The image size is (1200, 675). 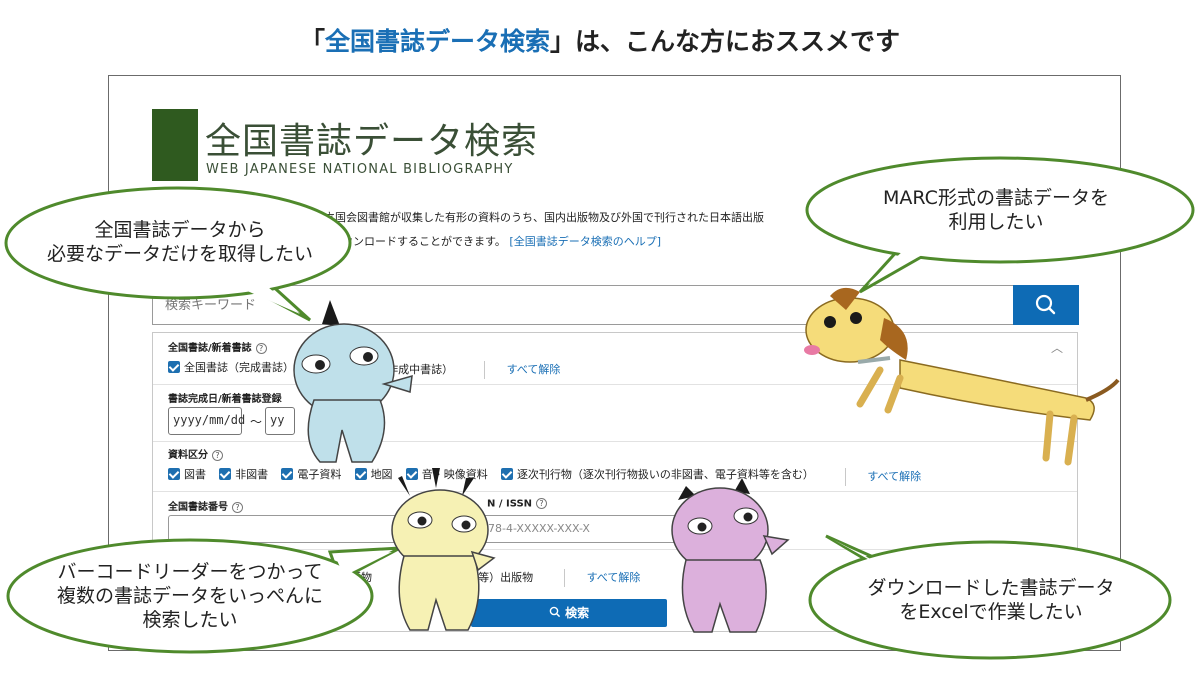 I want to click on bubble-text-bottom-left: バーコードリーダーをつかって 複数の書誌データをいっぺんに 検索したい, so click(x=190, y=596).